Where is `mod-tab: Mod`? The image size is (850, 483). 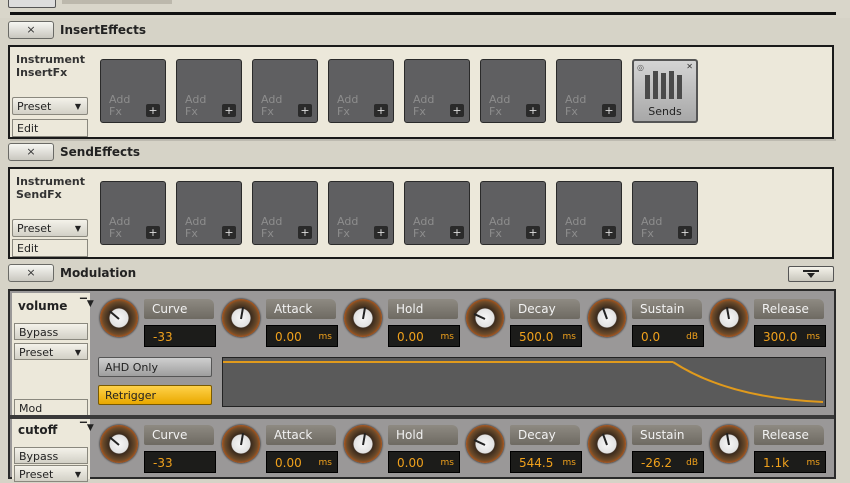
mod-tab: Mod is located at coordinates (51, 407).